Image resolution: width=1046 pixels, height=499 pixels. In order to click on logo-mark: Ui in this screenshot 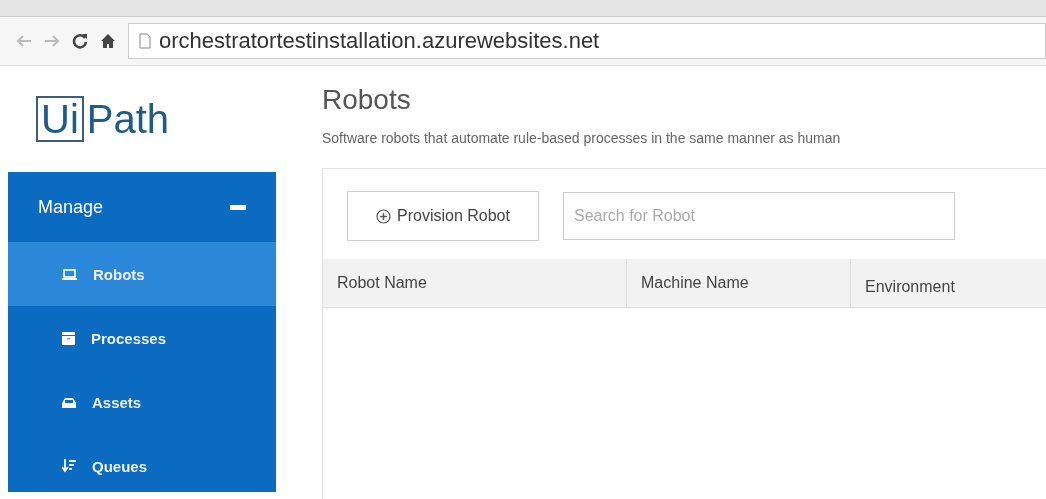, I will do `click(60, 119)`.